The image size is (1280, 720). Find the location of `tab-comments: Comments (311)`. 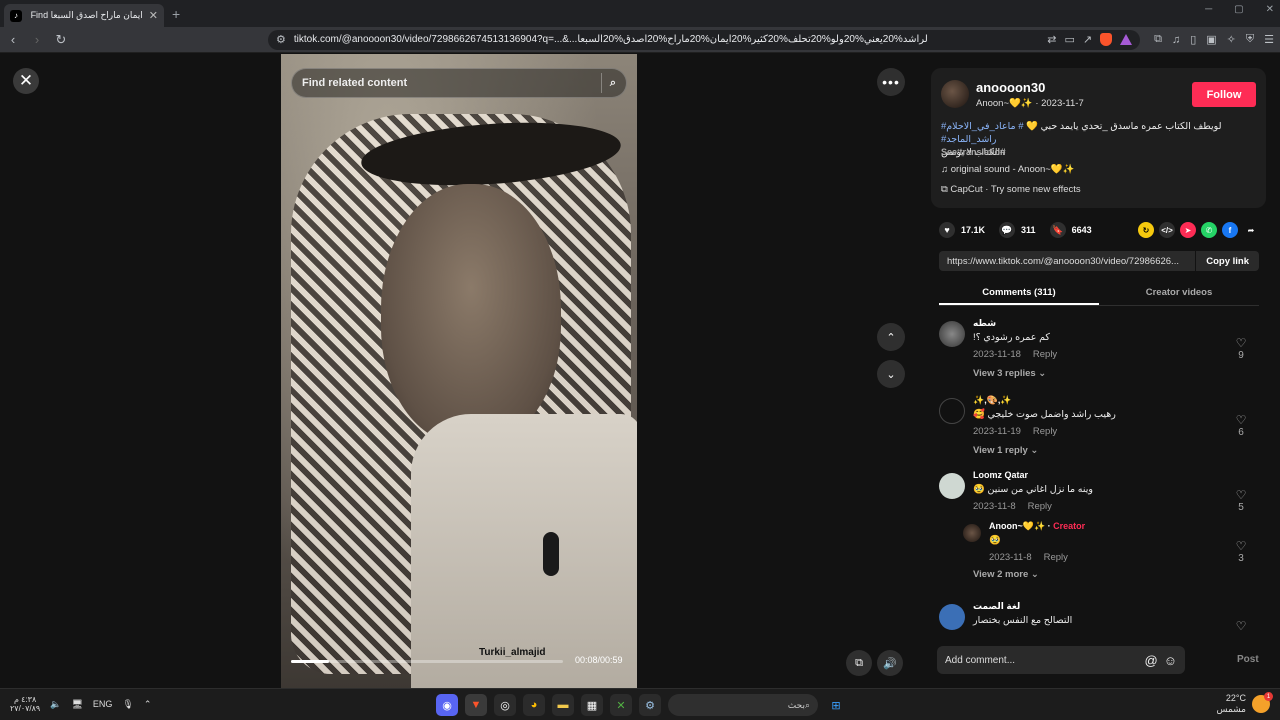

tab-comments: Comments (311) is located at coordinates (1019, 292).